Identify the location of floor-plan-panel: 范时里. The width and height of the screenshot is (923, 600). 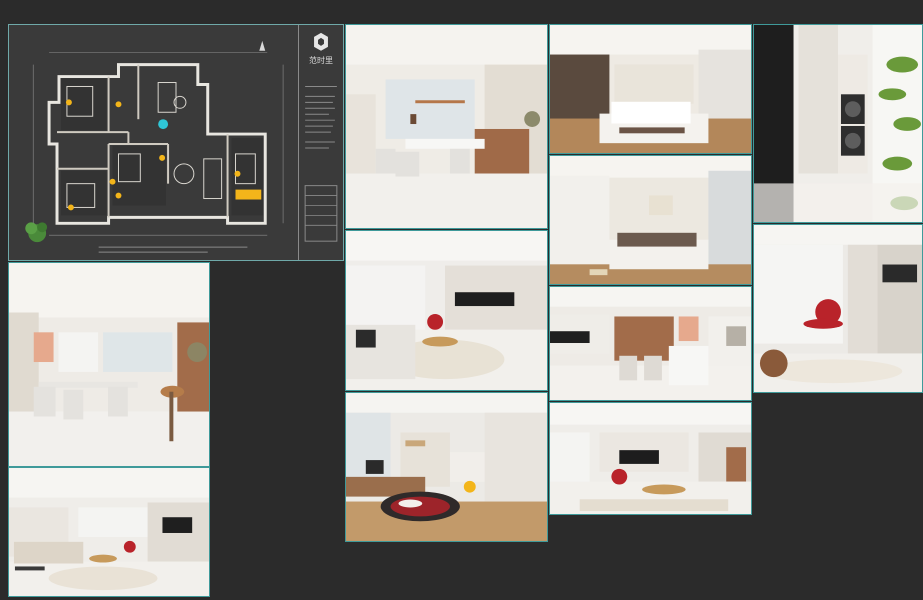
(176, 142).